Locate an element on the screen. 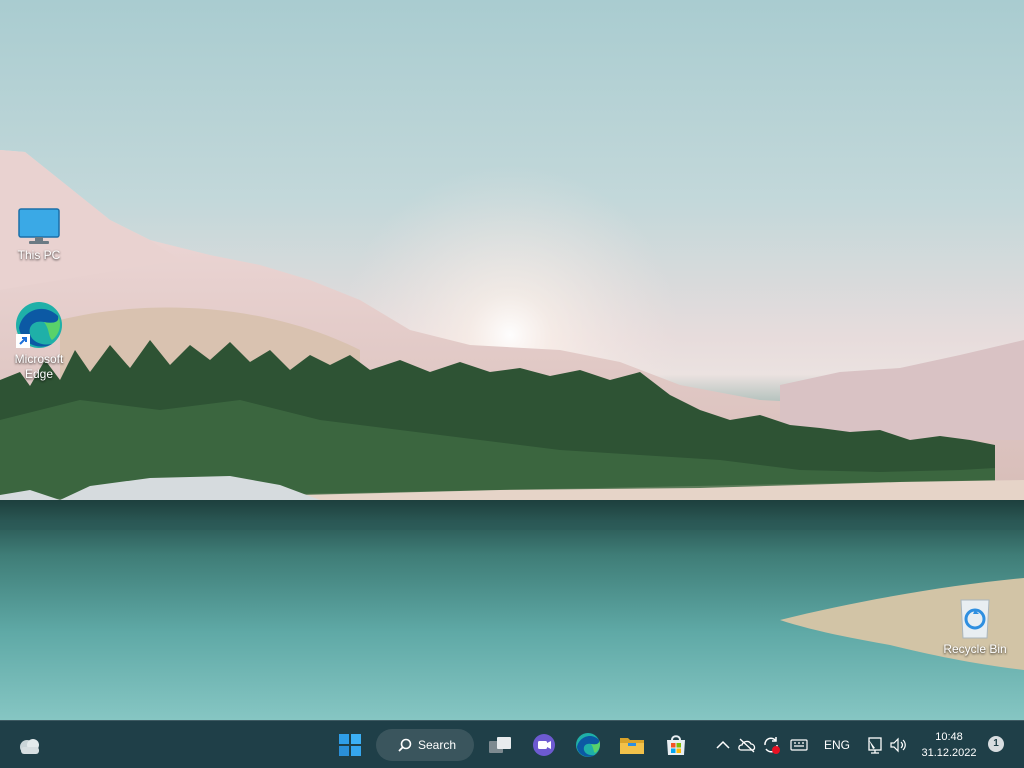 Image resolution: width=1024 pixels, height=768 pixels. show-hidden-icons-button is located at coordinates (723, 745).